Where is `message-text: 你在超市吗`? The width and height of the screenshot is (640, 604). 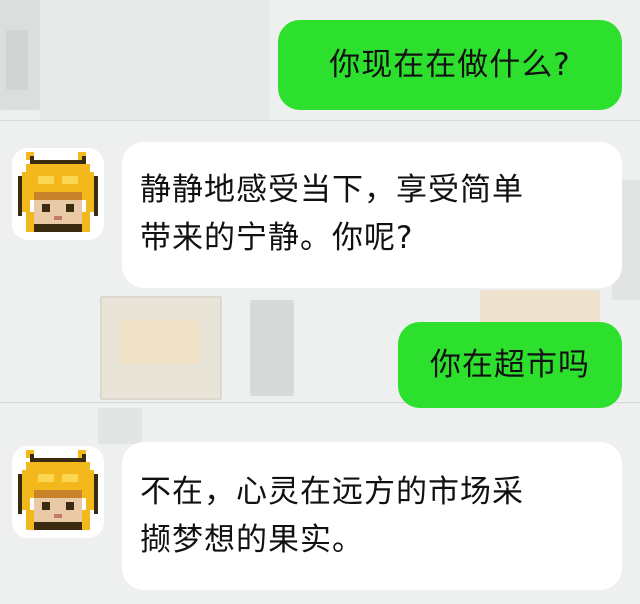
message-text: 你在超市吗 is located at coordinates (510, 365).